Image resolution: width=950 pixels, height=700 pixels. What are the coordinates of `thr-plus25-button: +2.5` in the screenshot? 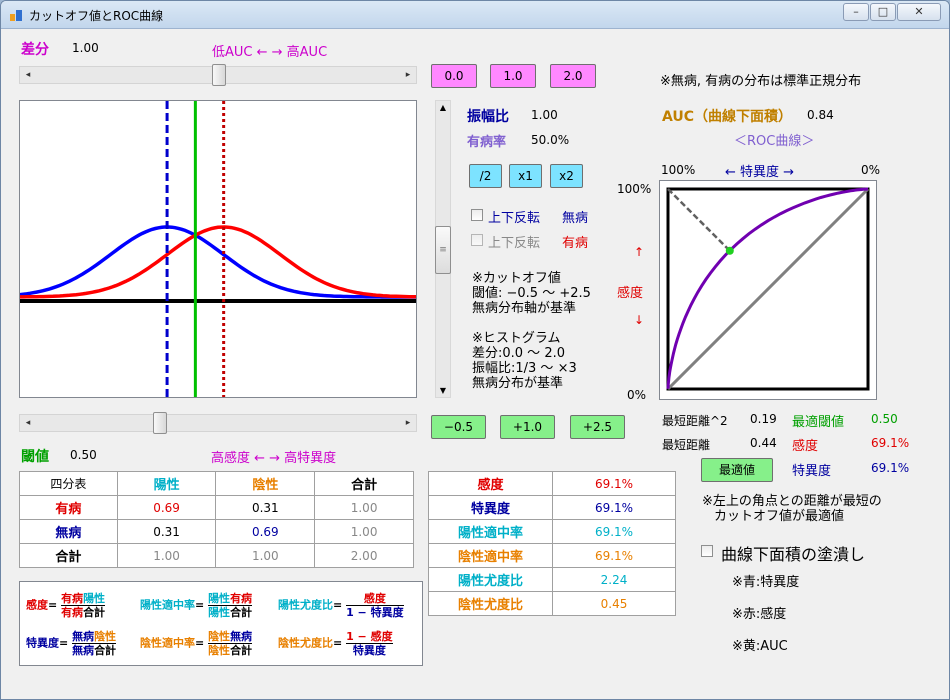 It's located at (597, 427).